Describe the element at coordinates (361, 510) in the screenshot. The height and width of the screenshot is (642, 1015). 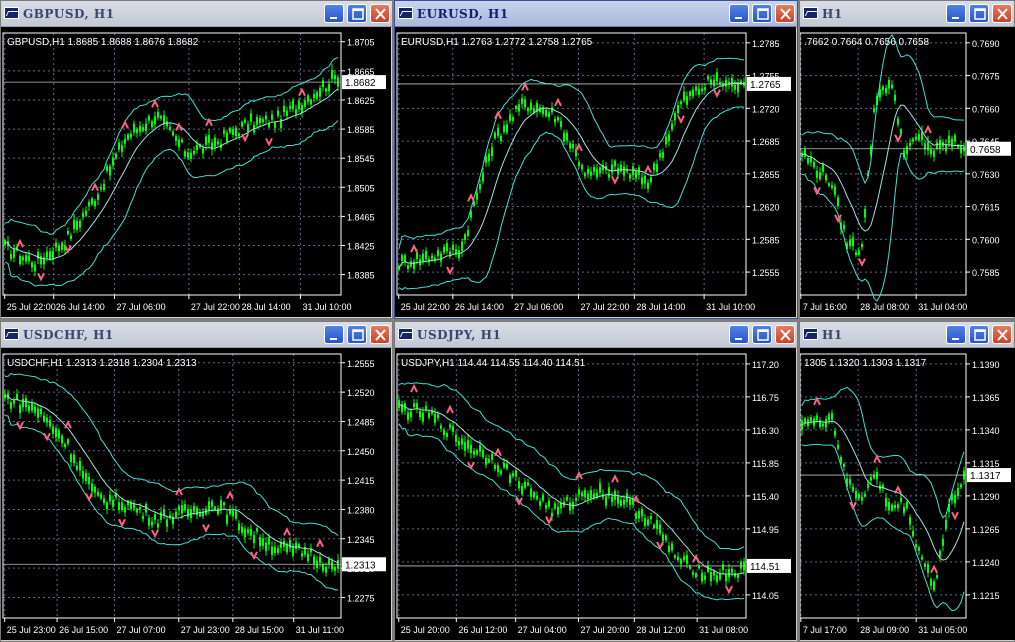
I see `y-tick-label: 1.2380` at that location.